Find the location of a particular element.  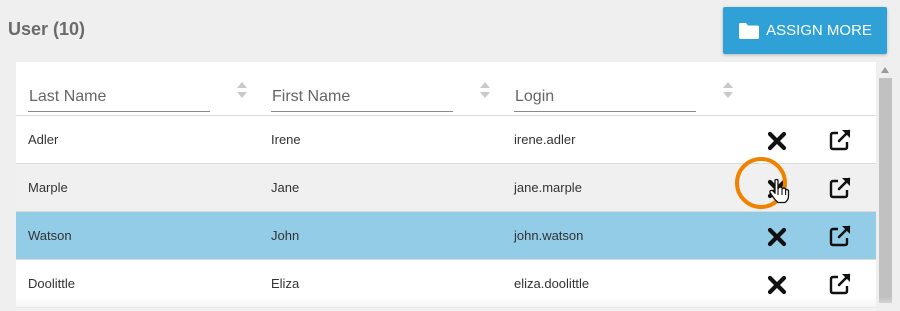

column-label: Login is located at coordinates (535, 96).